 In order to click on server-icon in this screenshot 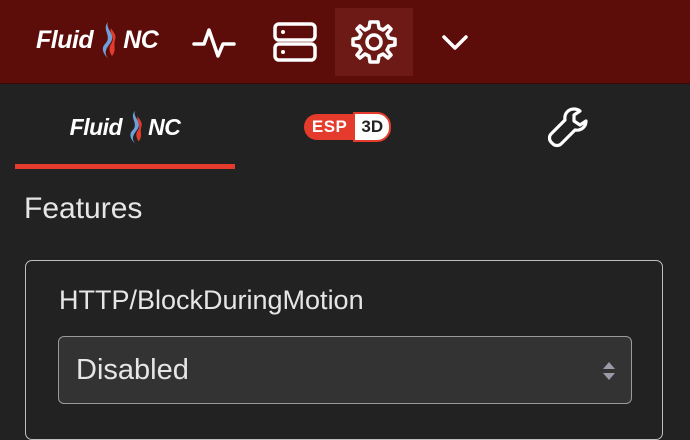, I will do `click(295, 42)`.